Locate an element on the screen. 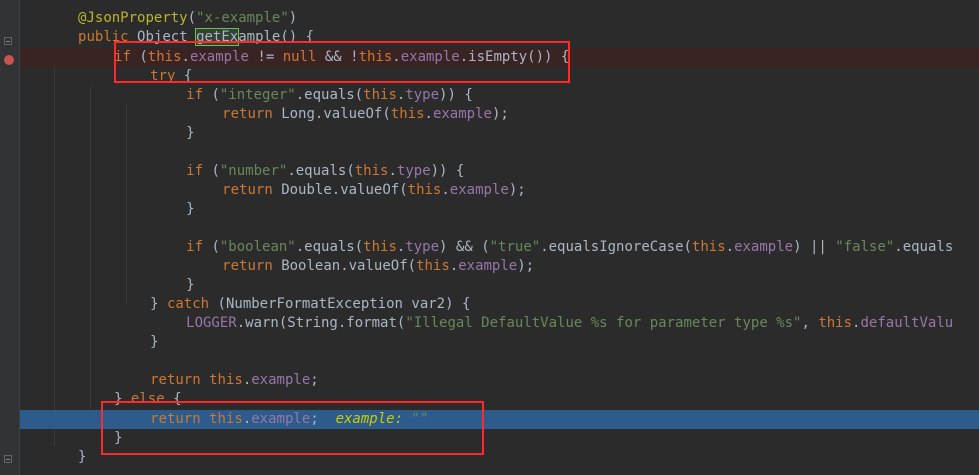 This screenshot has width=979, height=475. code-line: return Boolean.valueOf(this.example); is located at coordinates (499, 266).